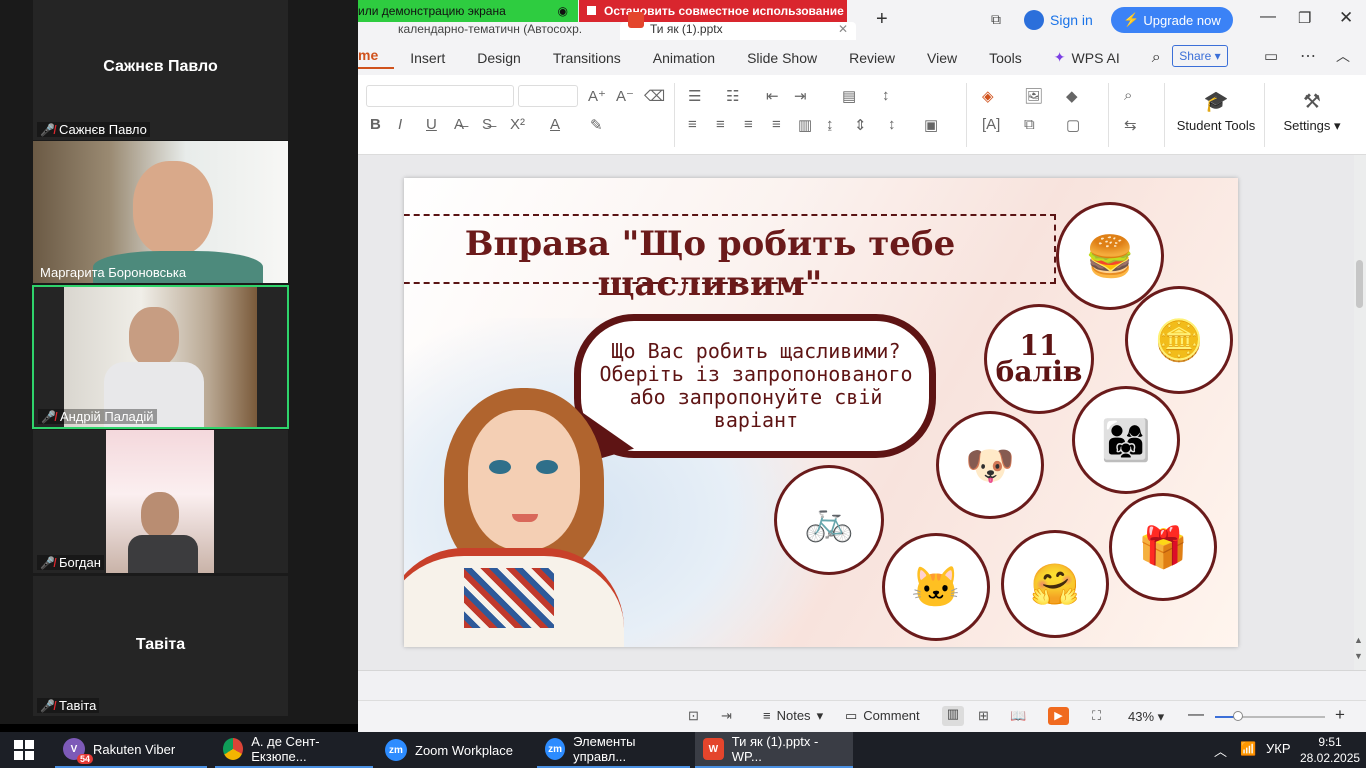 The image size is (1366, 768). I want to click on children-hug-icon: 🤗, so click(1055, 584).